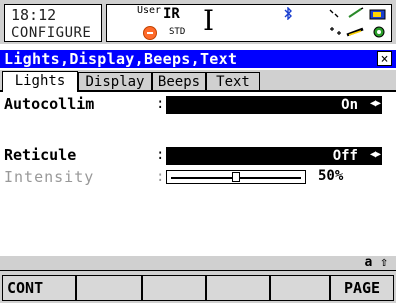 Image resolution: width=396 pixels, height=303 pixels. I want to click on tab-beeps: Beeps, so click(179, 81).